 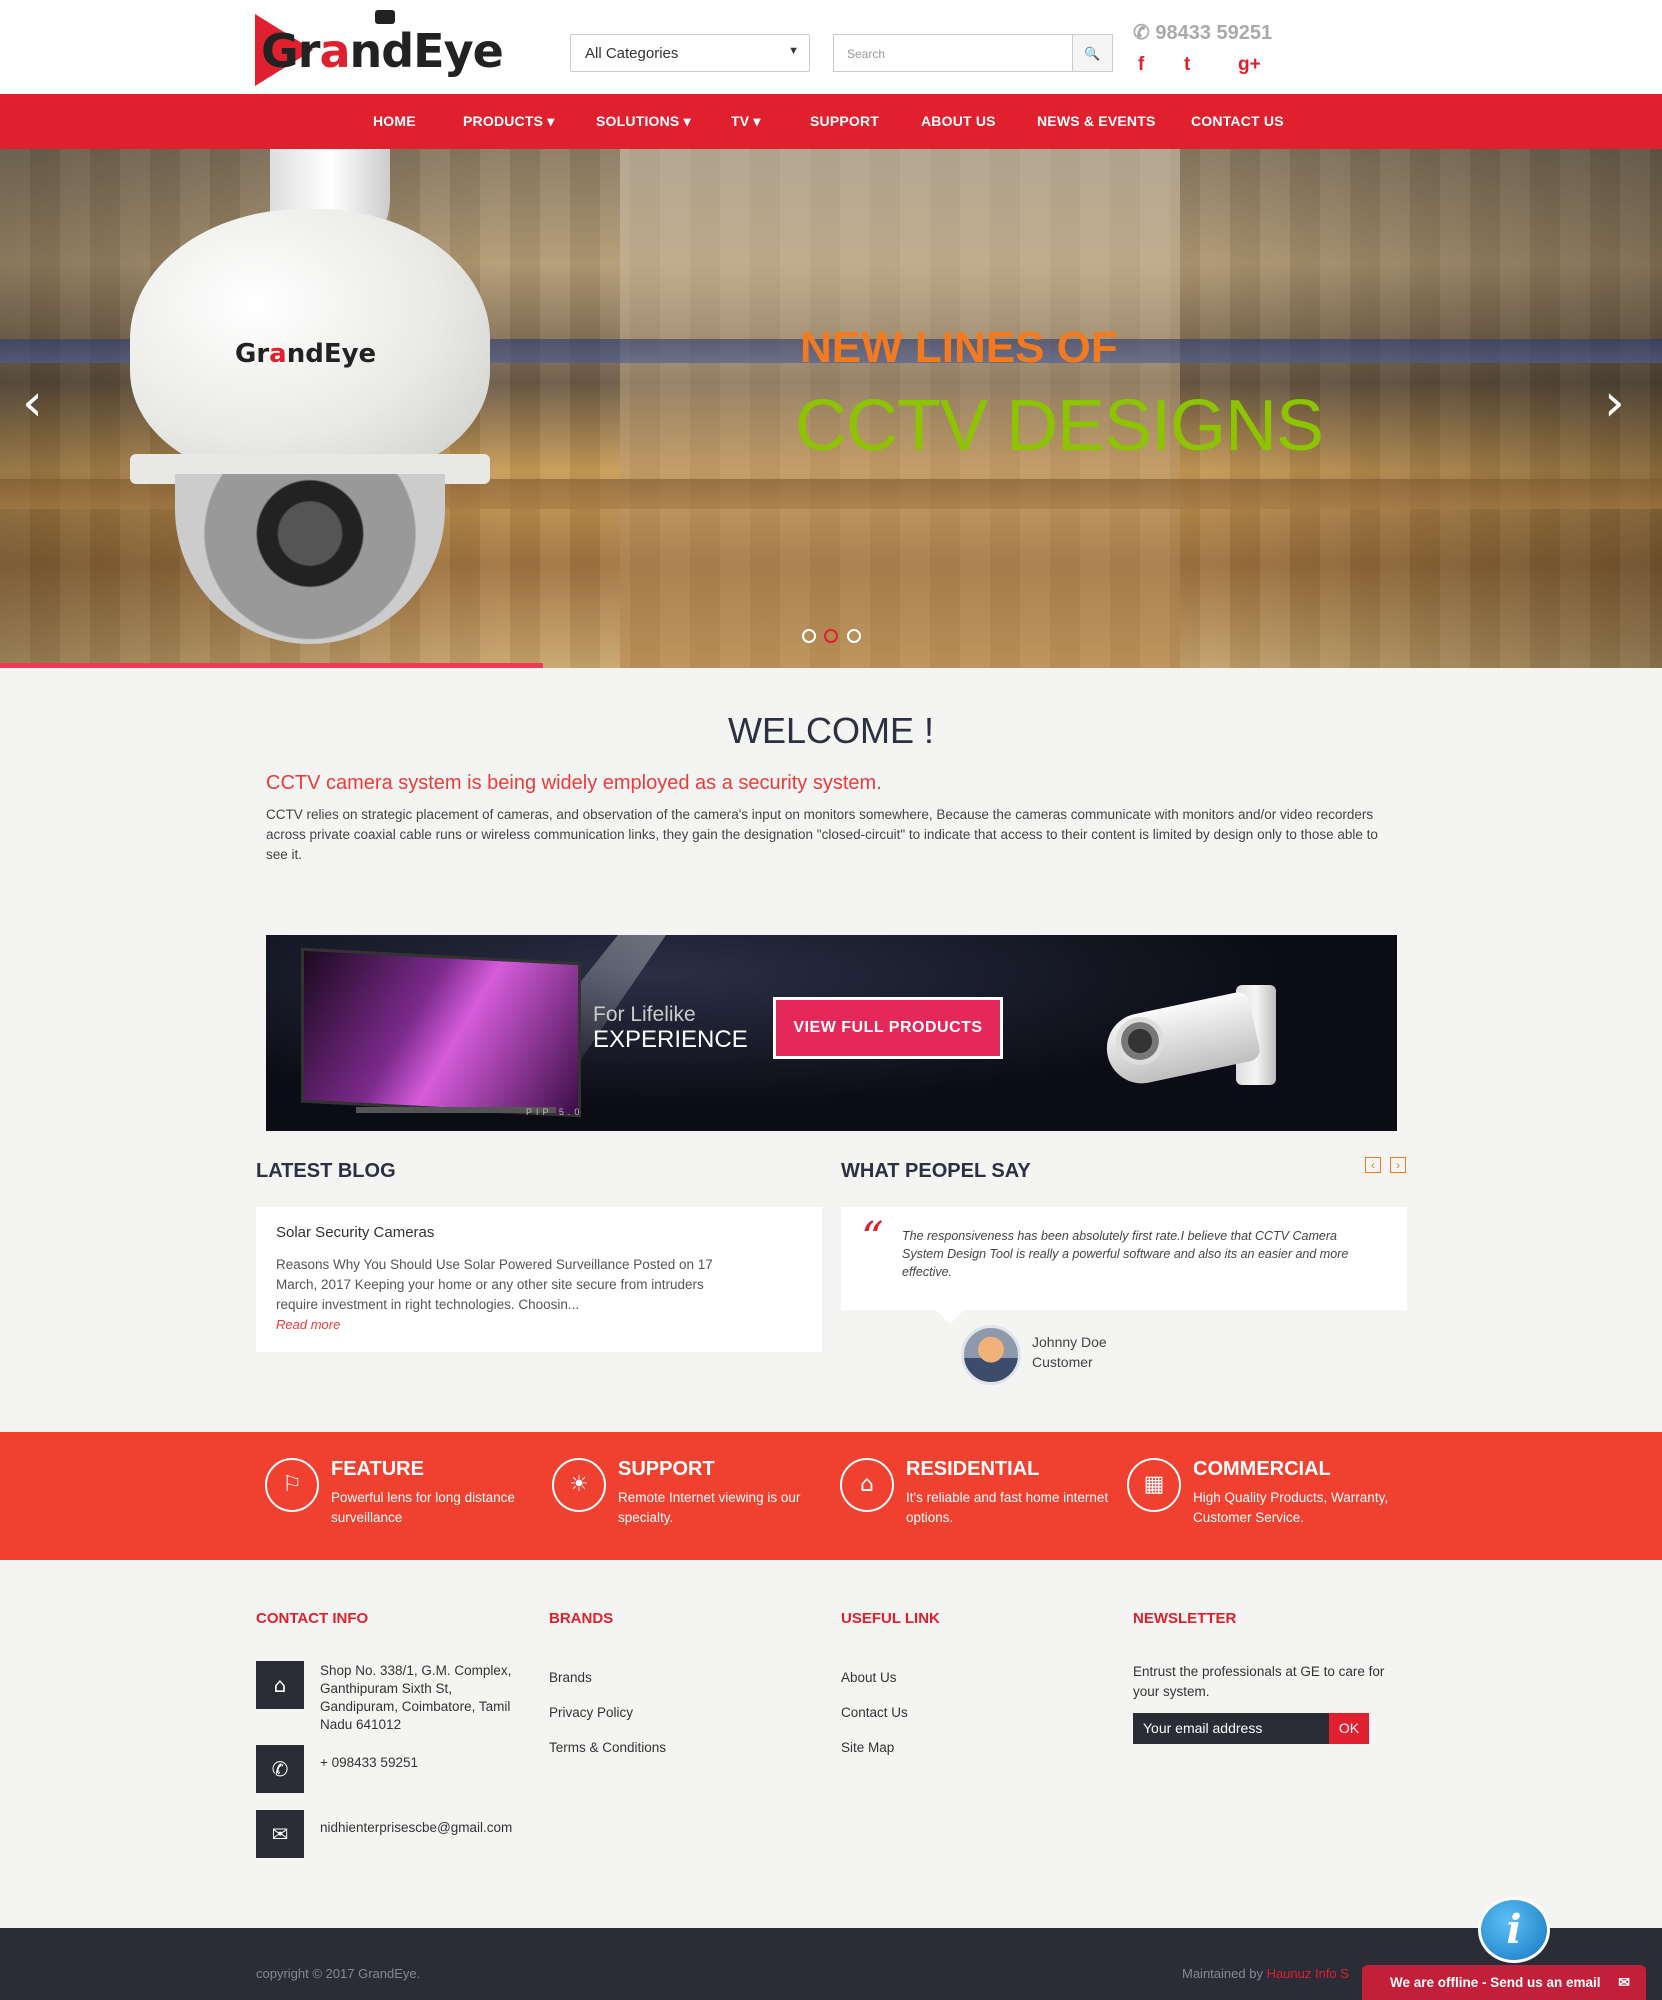 What do you see at coordinates (441, 1032) in the screenshot?
I see `tv-image` at bounding box center [441, 1032].